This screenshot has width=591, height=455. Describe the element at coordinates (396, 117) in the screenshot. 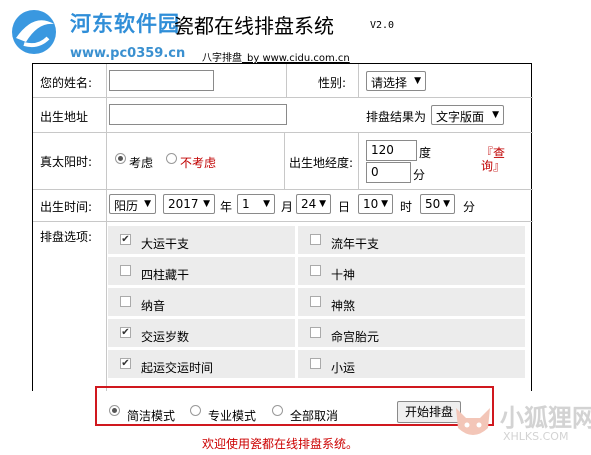

I see `result-label: 排盘结果为` at that location.